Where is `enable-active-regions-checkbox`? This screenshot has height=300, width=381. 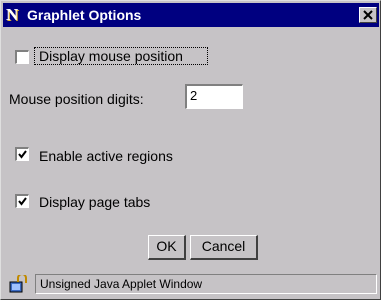 enable-active-regions-checkbox is located at coordinates (22, 154).